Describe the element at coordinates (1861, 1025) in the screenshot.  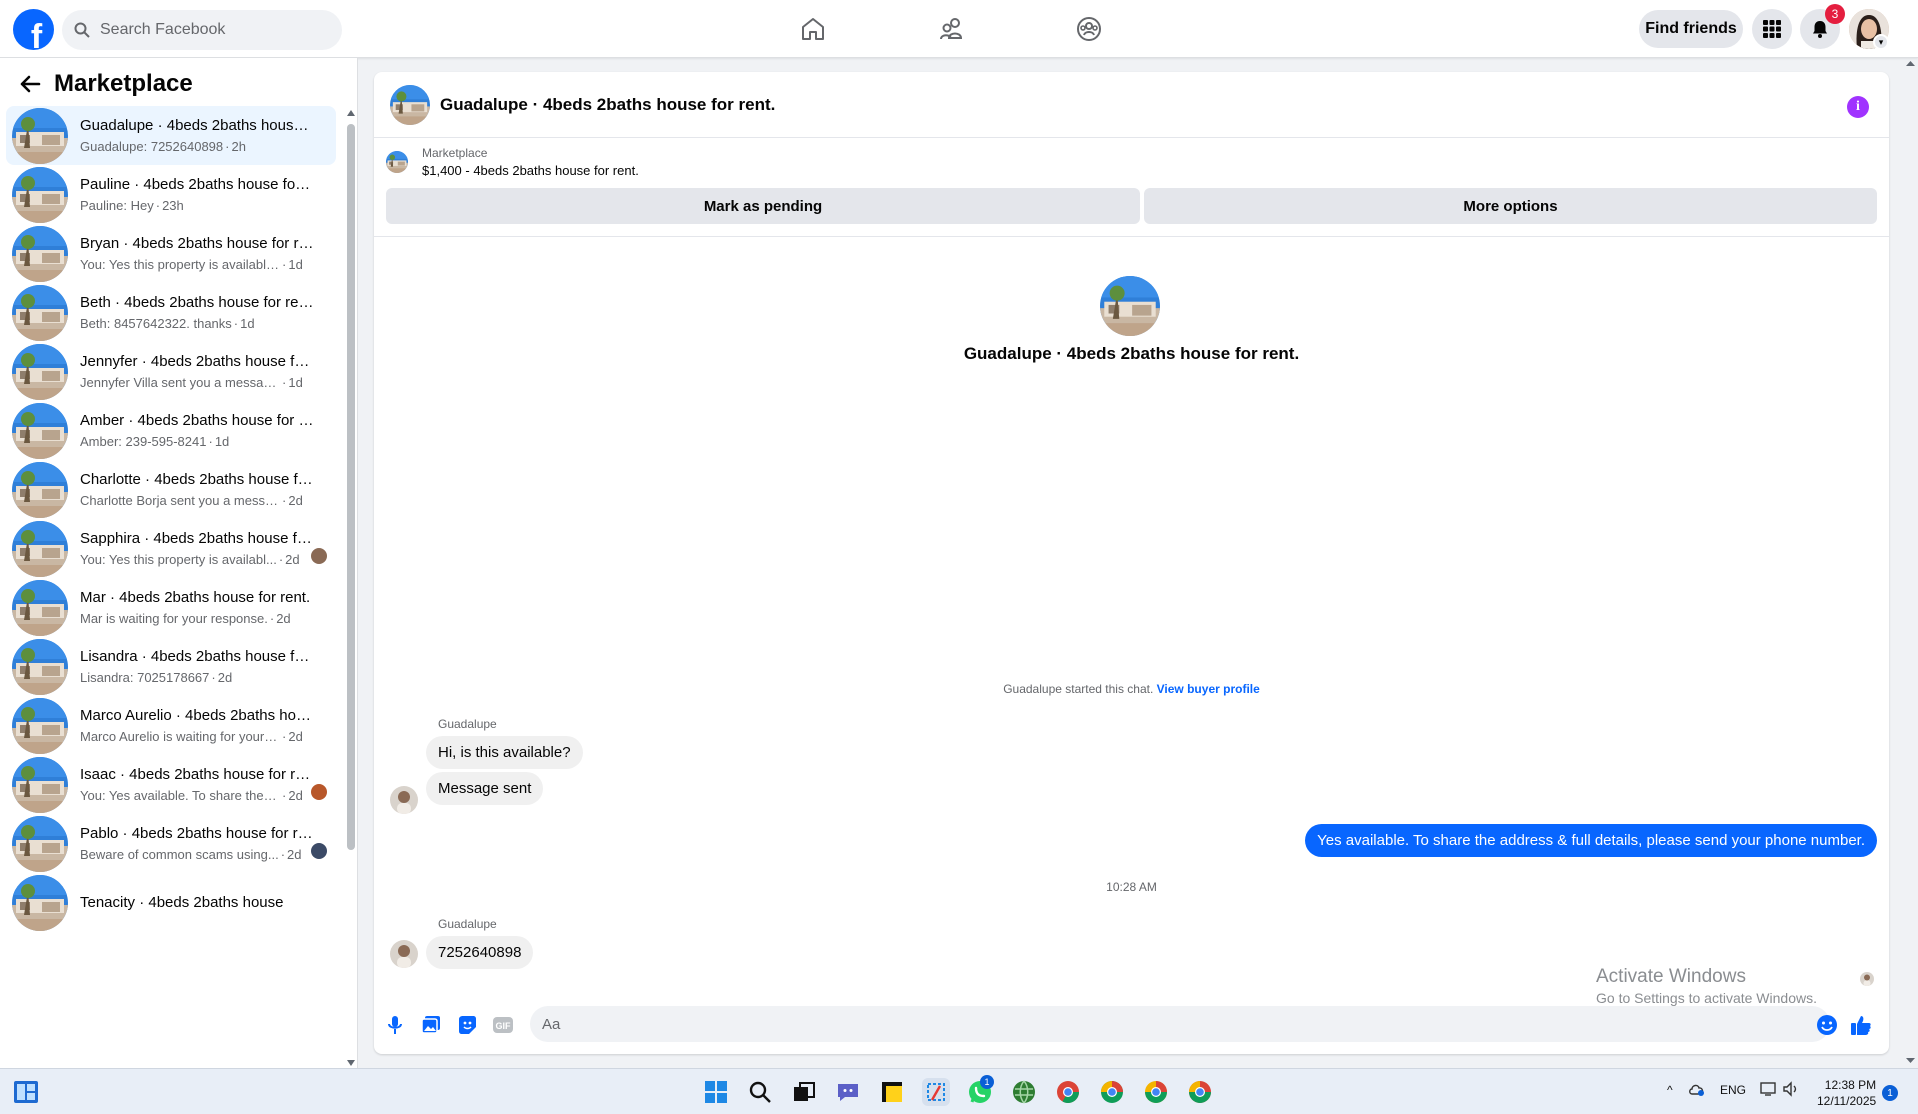
I see `like-thumbs-up-icon` at that location.